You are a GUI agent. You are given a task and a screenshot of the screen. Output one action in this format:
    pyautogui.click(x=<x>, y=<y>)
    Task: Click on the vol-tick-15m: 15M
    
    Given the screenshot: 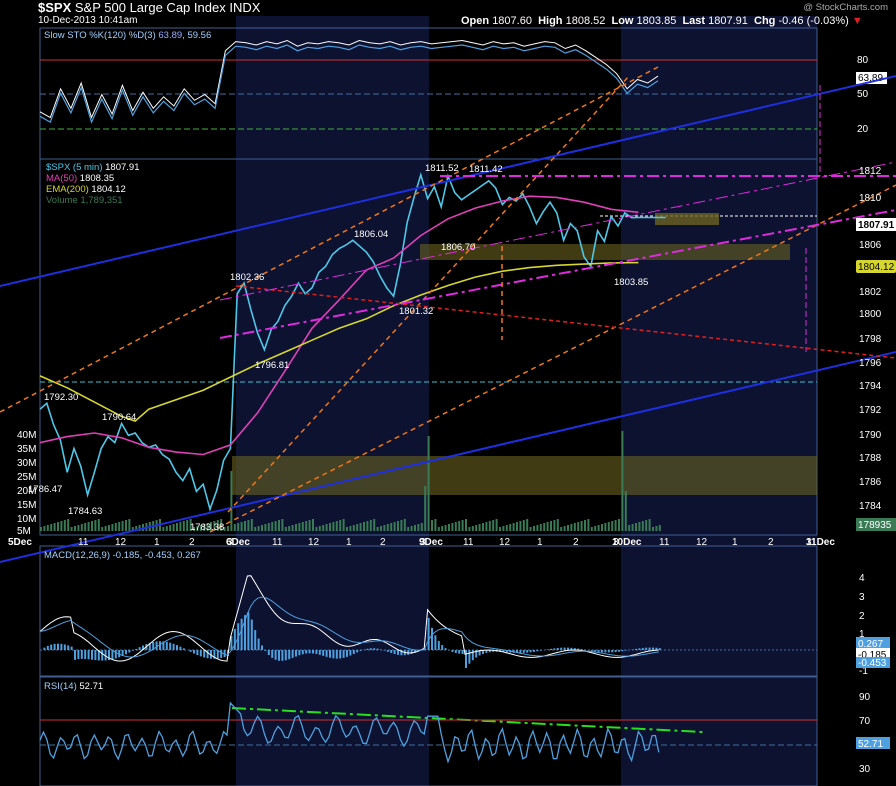 What is the action you would take?
    pyautogui.click(x=26, y=505)
    